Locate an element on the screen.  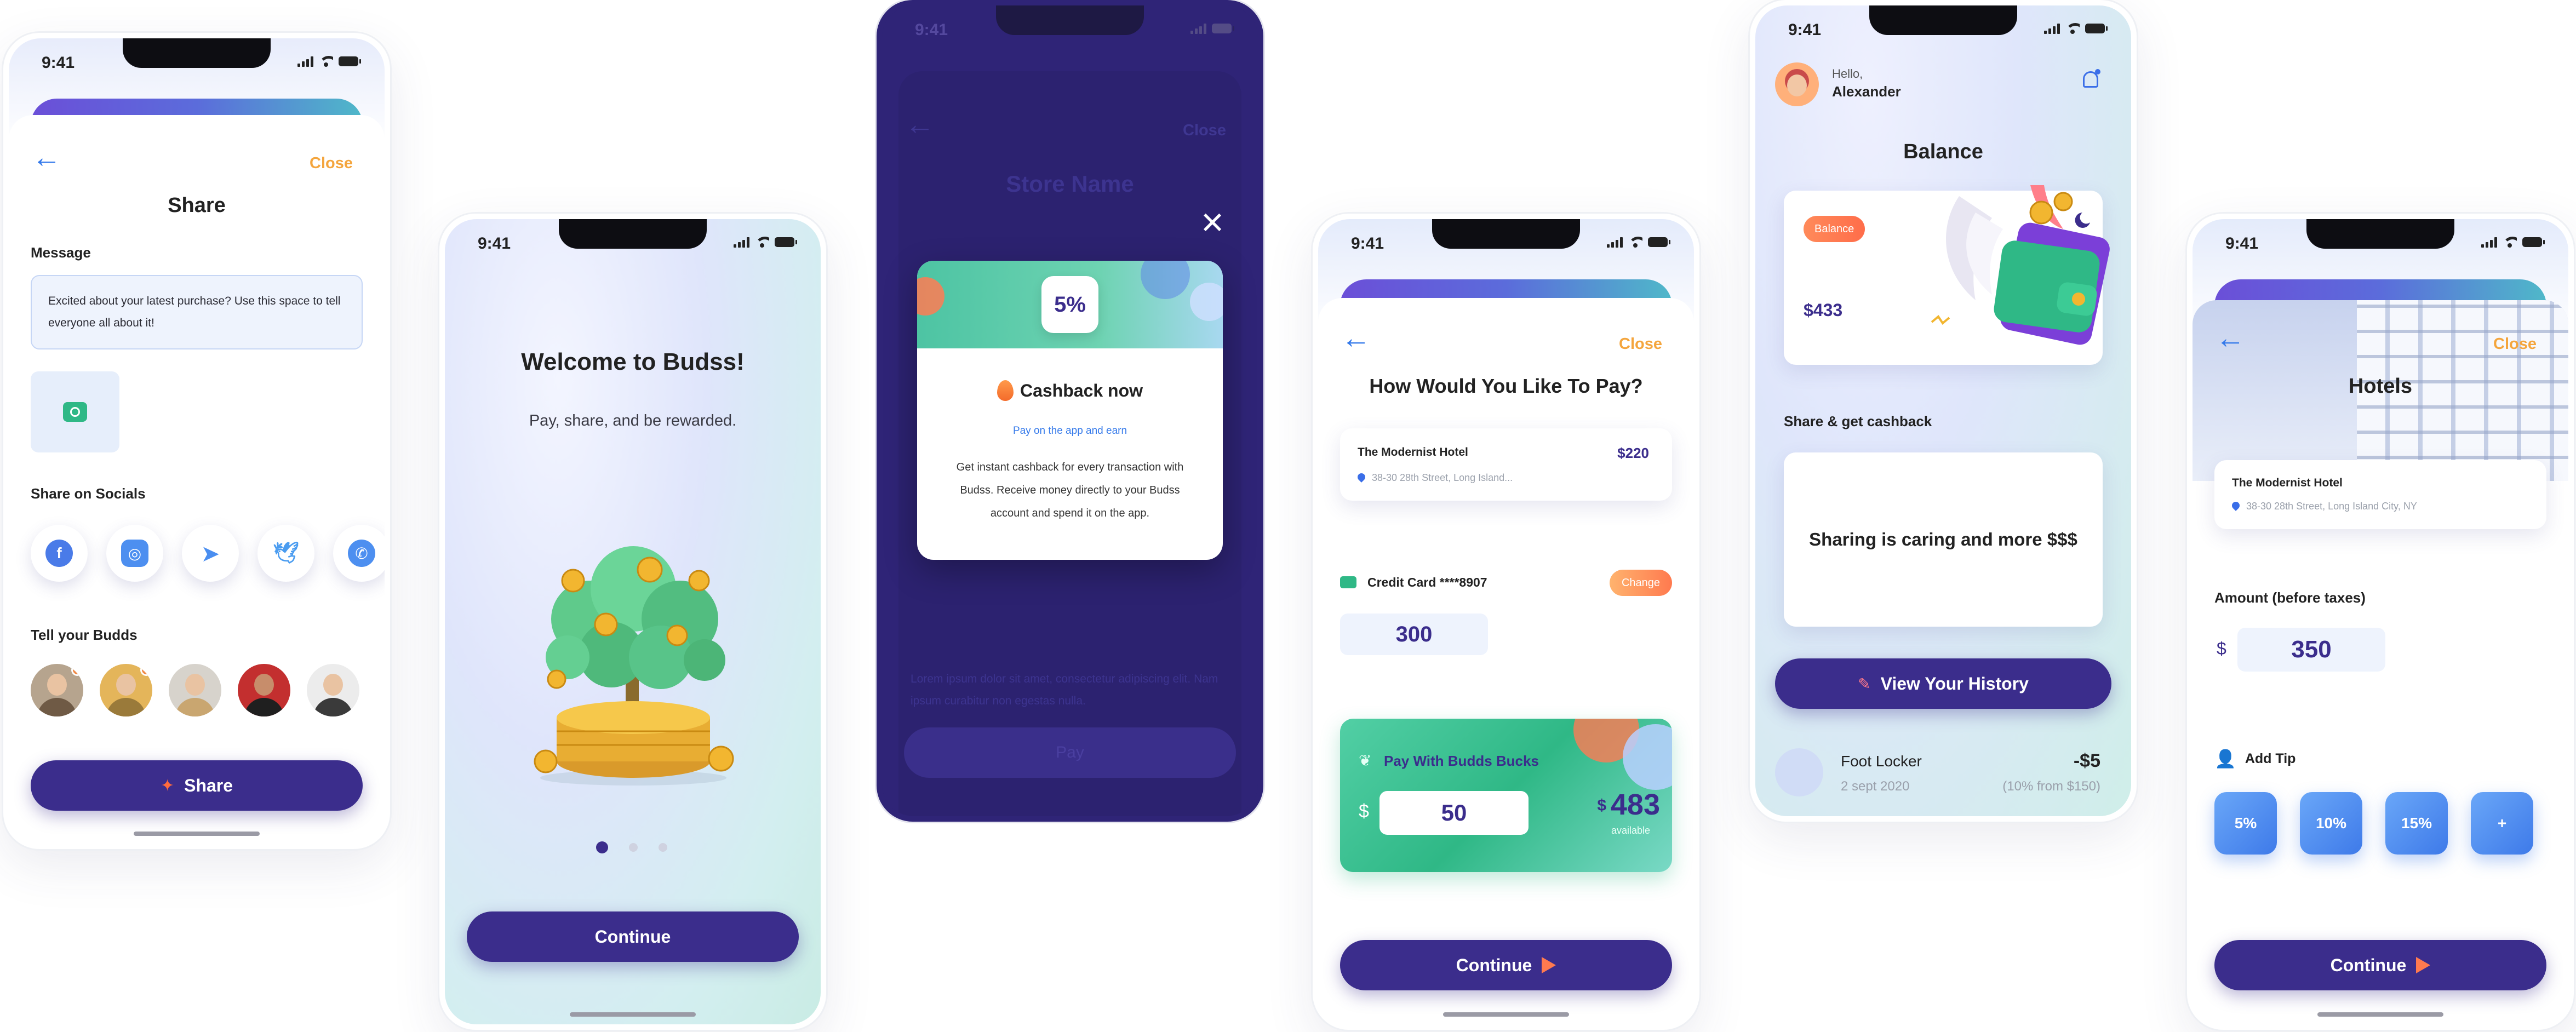
share-button-label: Share is located at coordinates (208, 785).